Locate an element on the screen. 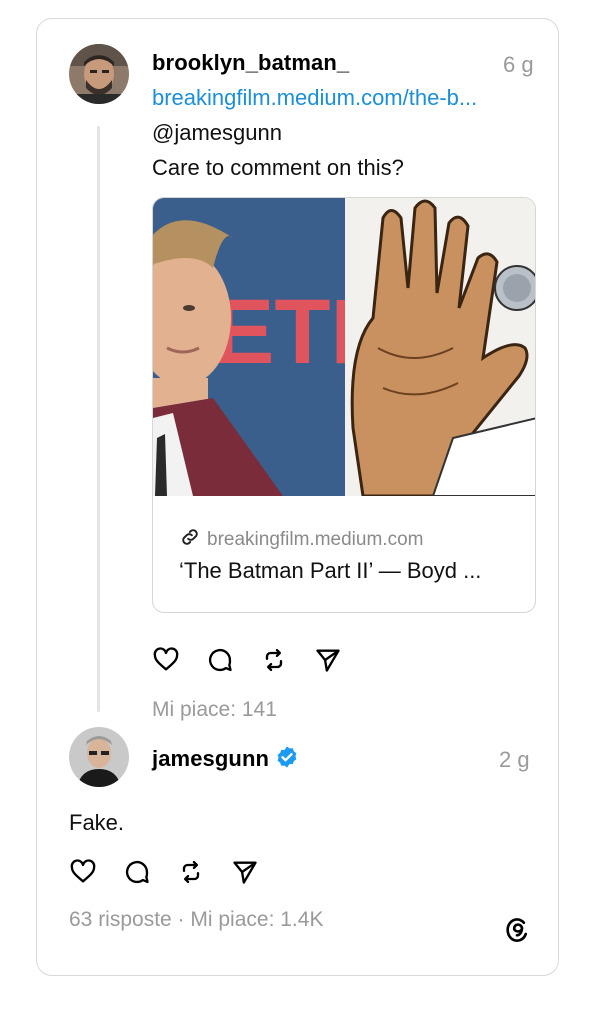 The height and width of the screenshot is (1024, 596). post-username: brooklyn_batman_ is located at coordinates (250, 63).